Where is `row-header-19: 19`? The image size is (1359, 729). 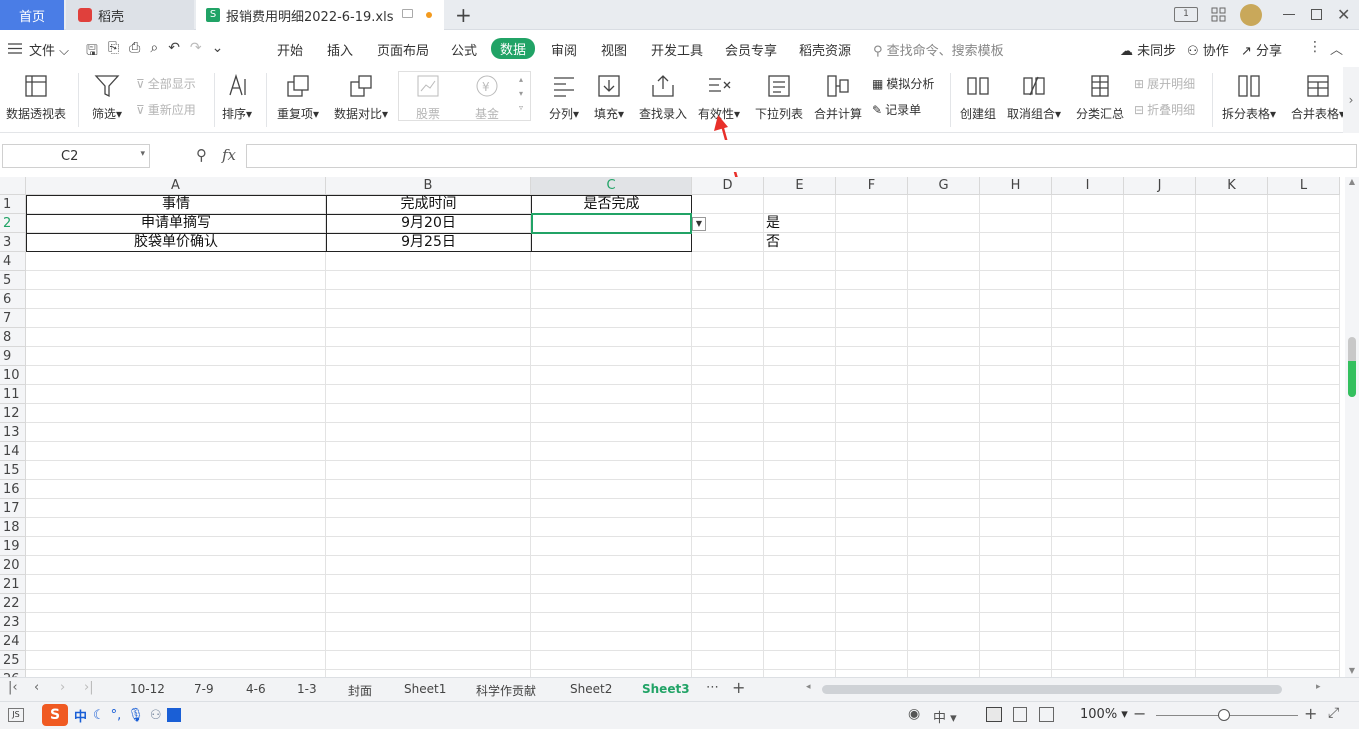
row-header-19: 19 is located at coordinates (13, 546).